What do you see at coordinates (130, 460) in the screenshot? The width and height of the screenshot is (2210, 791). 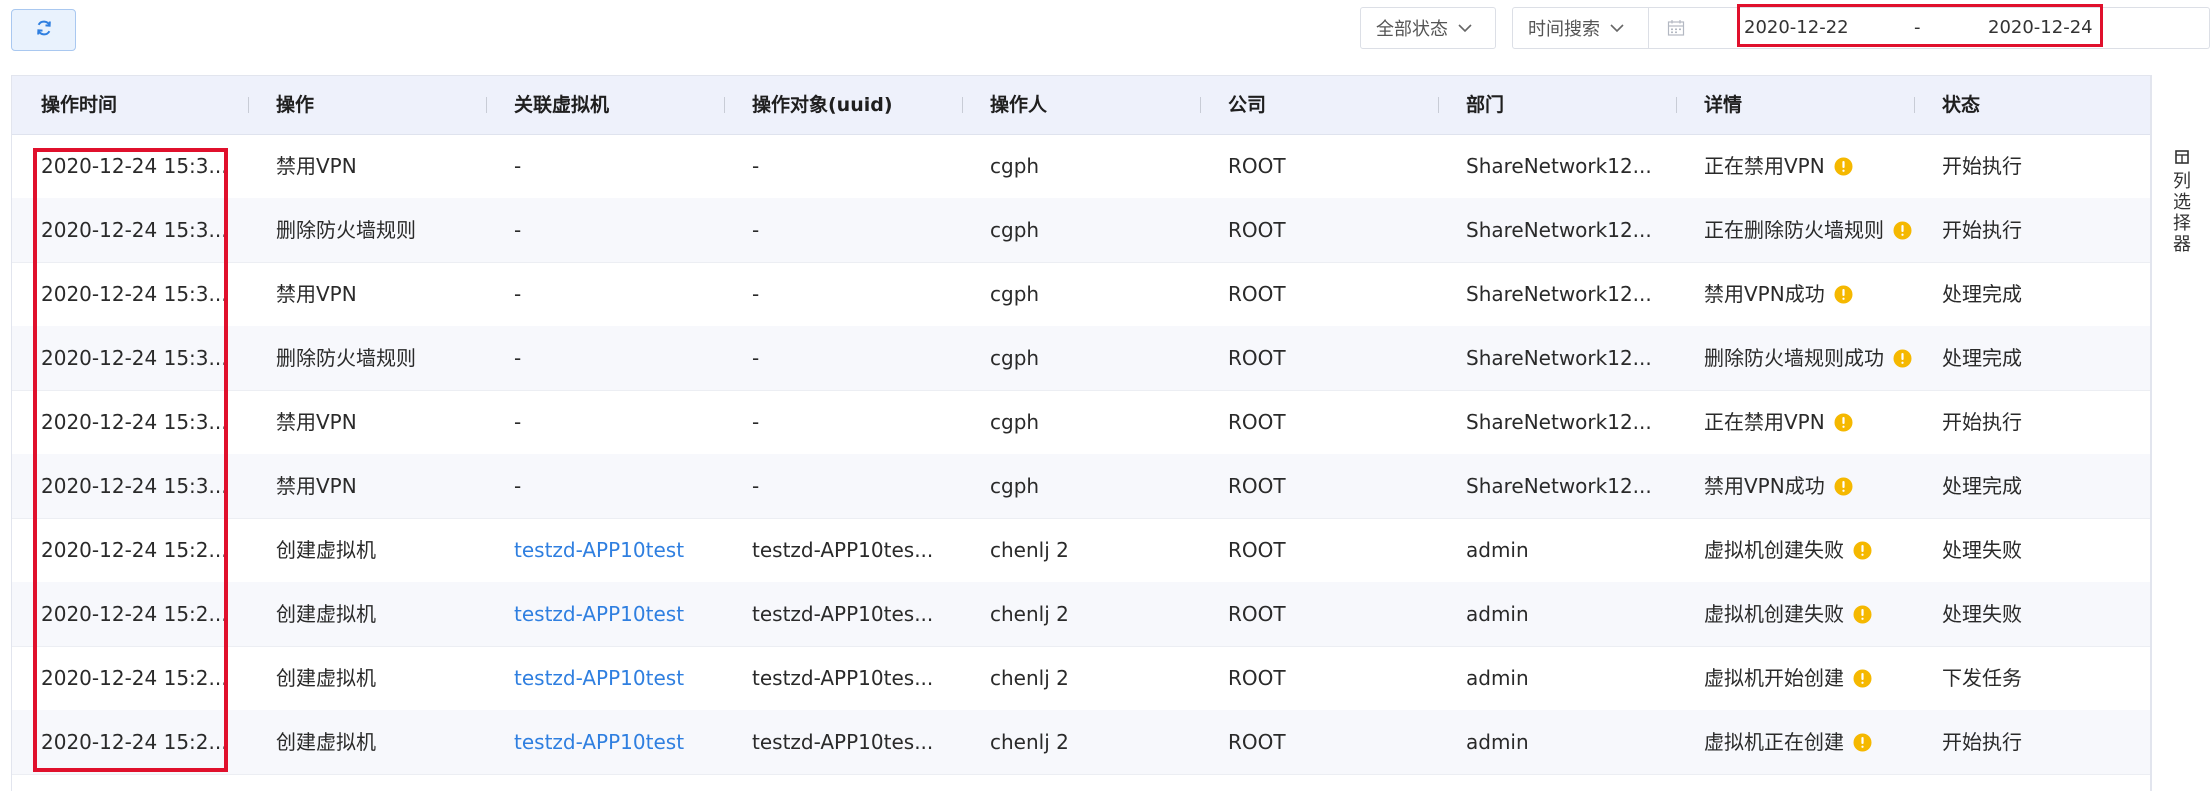 I see `time-column-highlight` at bounding box center [130, 460].